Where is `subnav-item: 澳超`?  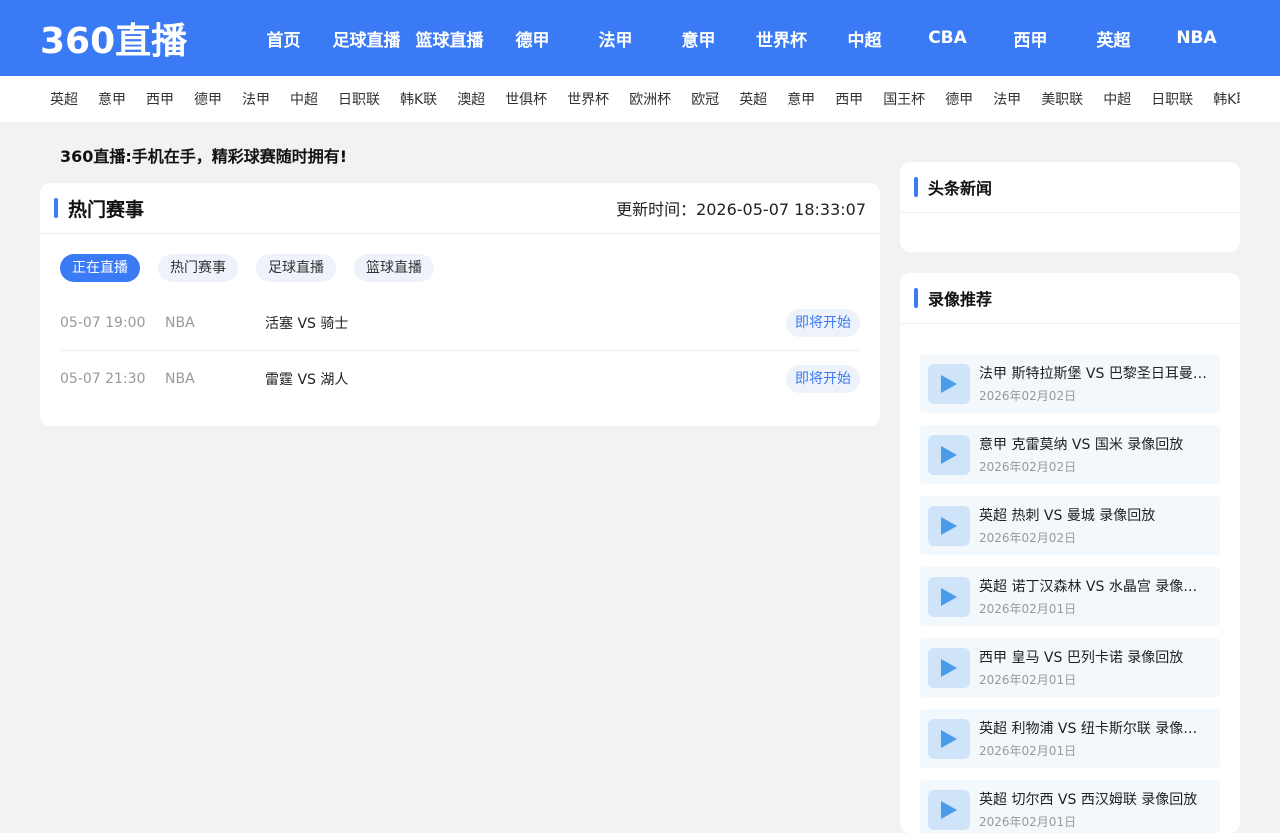 subnav-item: 澳超 is located at coordinates (471, 99).